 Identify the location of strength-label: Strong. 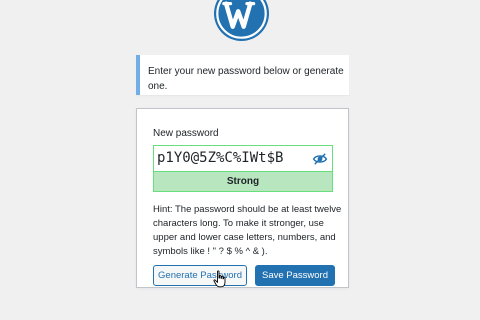
(243, 181).